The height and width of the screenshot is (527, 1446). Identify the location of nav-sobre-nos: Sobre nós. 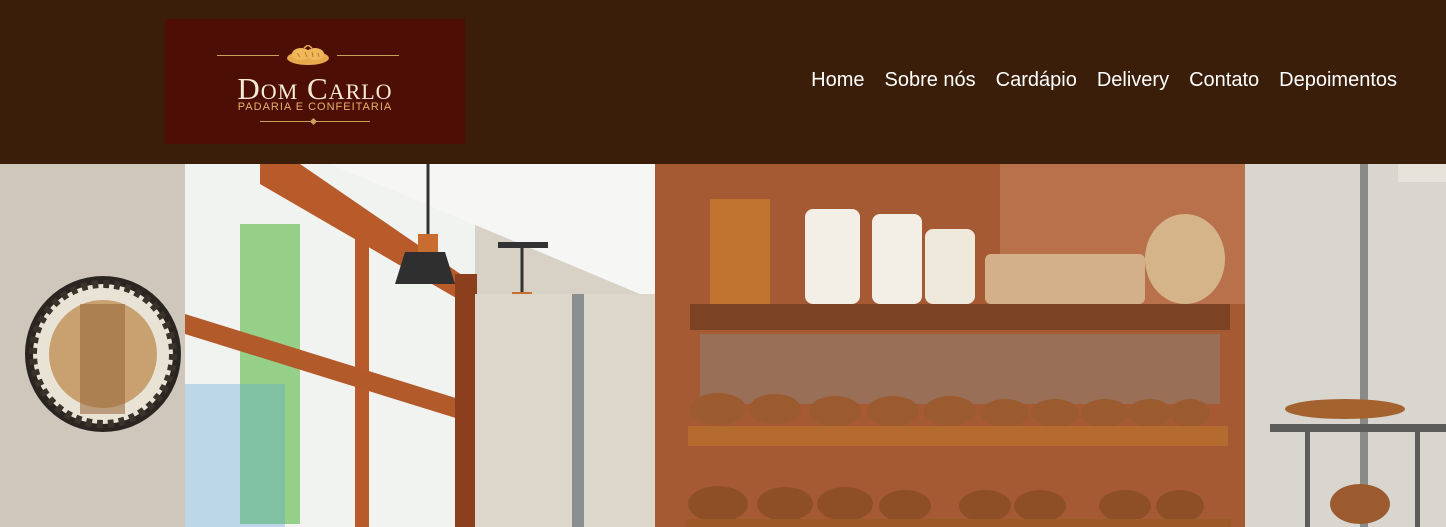
(930, 80).